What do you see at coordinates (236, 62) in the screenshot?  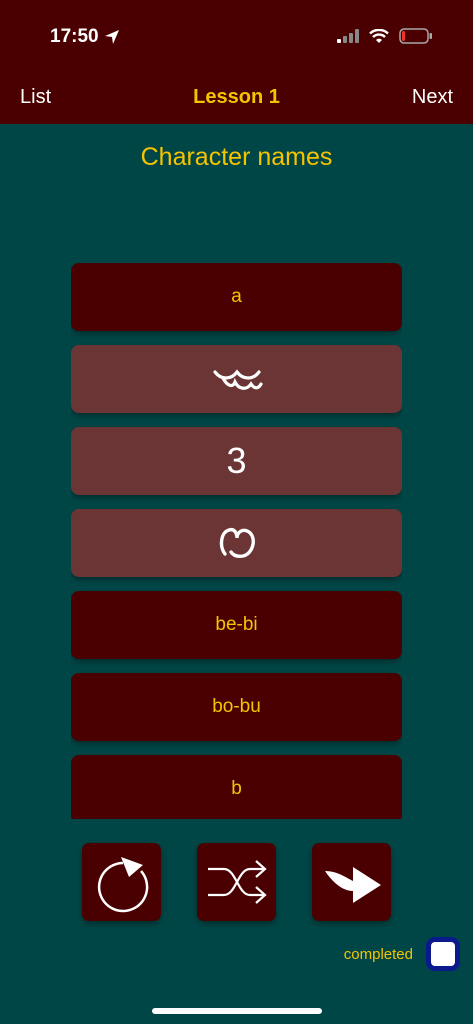 I see `top-bar: 17:50 List Lesson 1 Next` at bounding box center [236, 62].